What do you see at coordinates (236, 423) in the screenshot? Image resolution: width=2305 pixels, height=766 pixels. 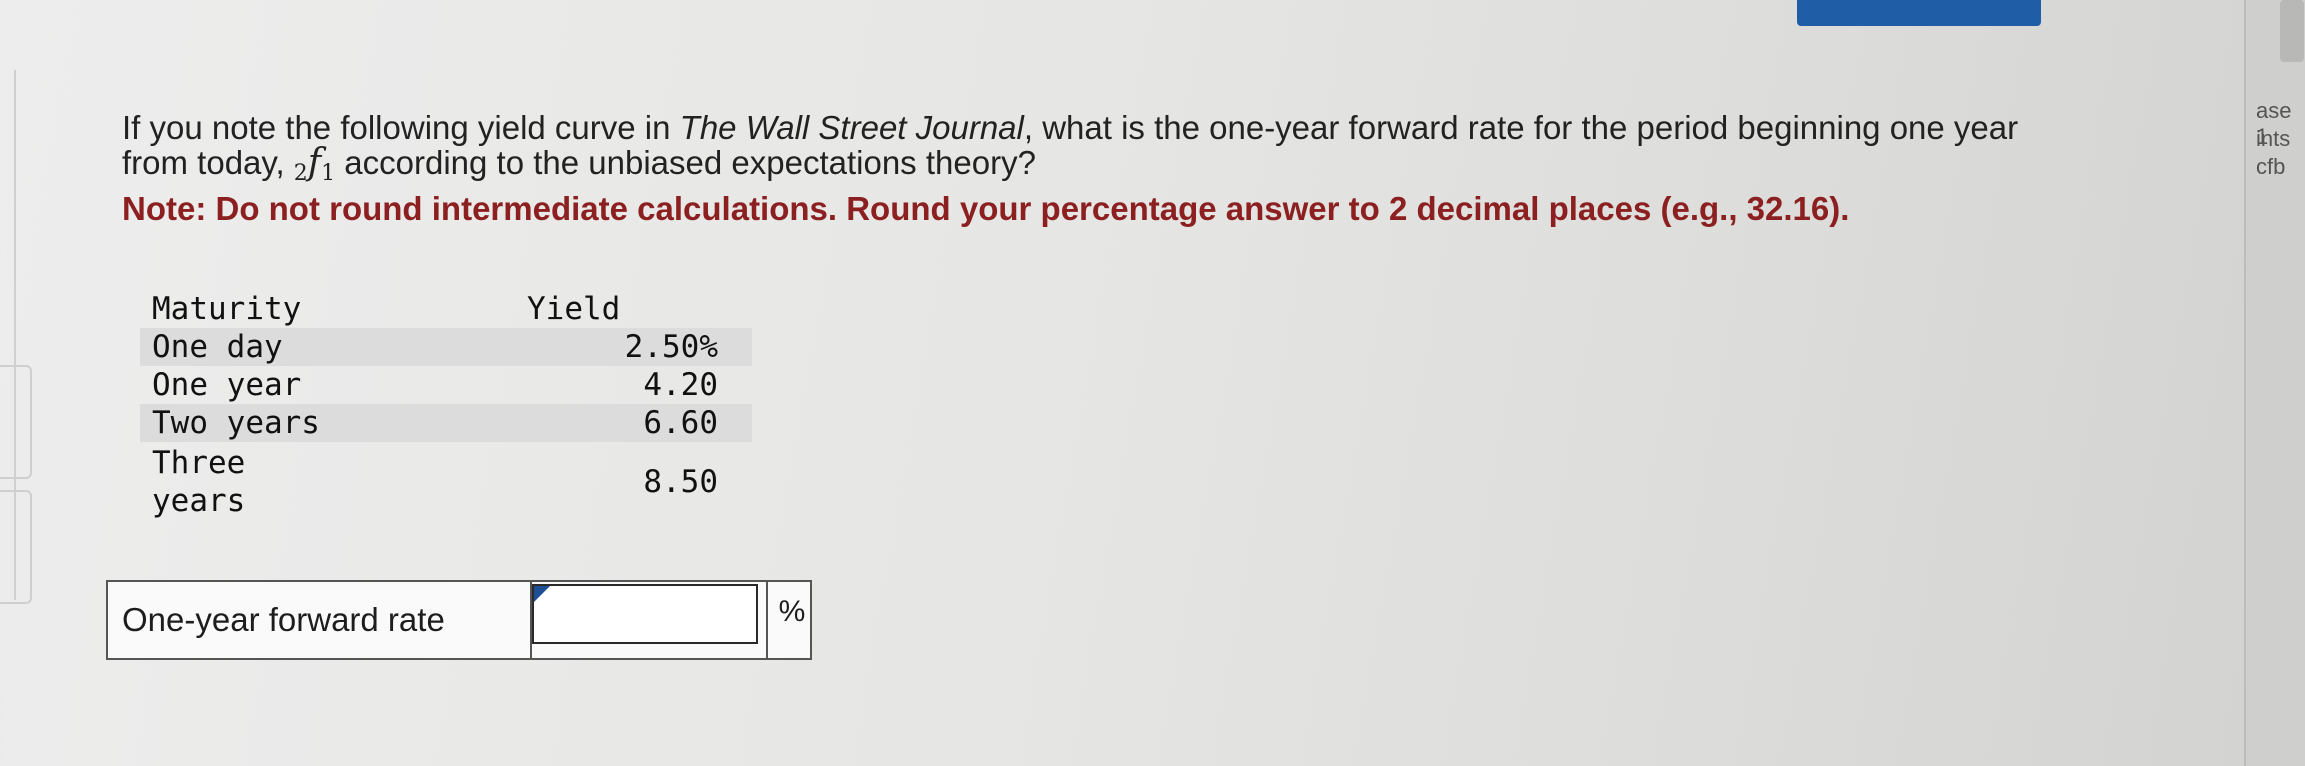 I see `maturity-cell: Two years` at bounding box center [236, 423].